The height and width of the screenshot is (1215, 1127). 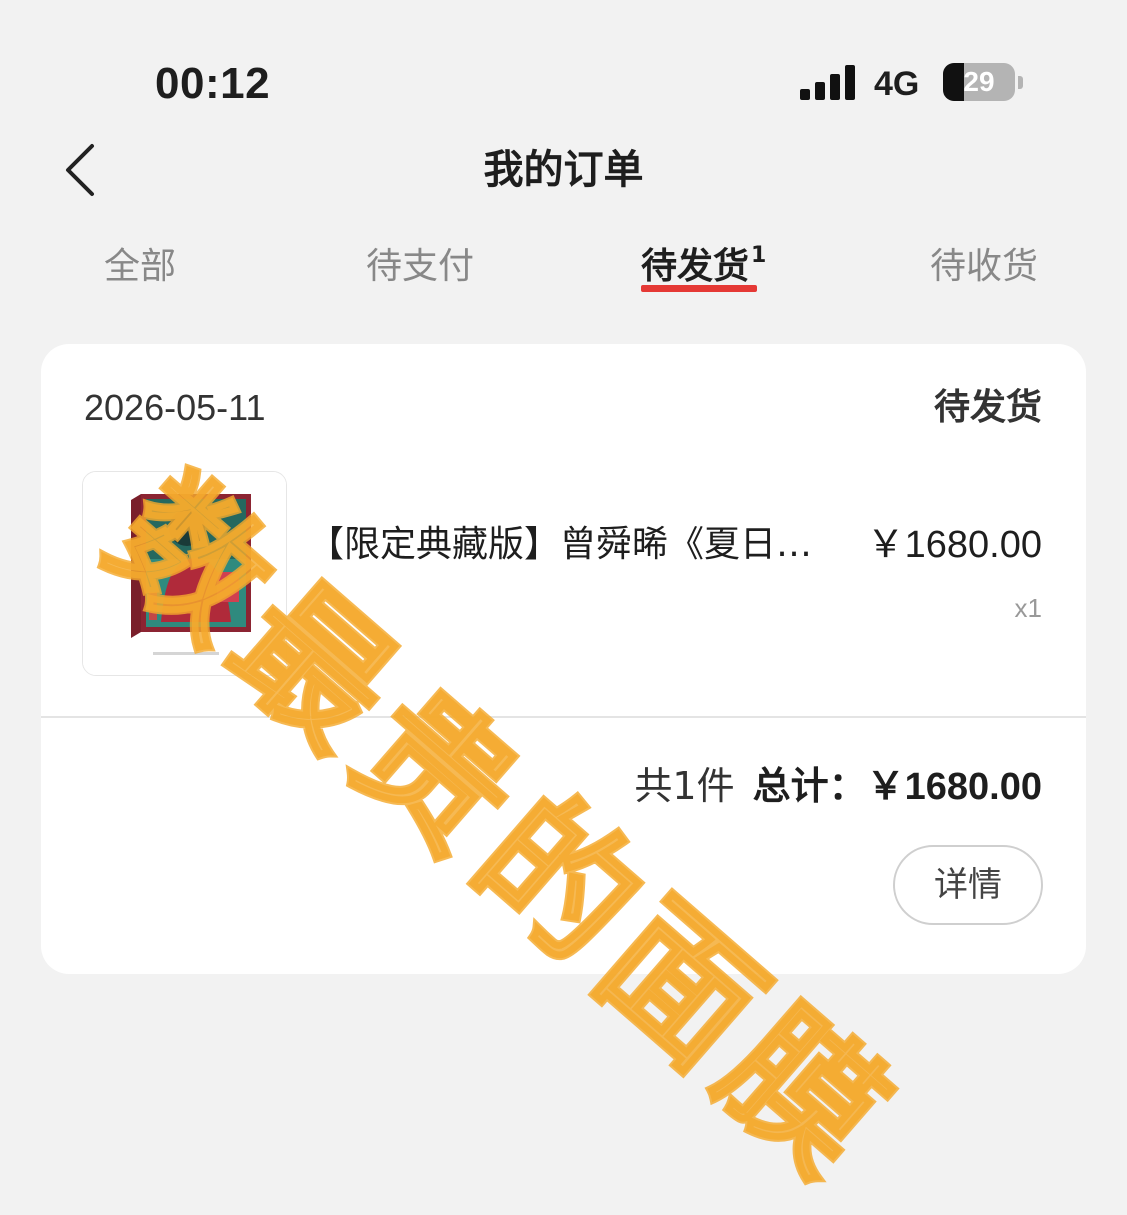 I want to click on total-value: ￥1680.00, so click(x=954, y=787).